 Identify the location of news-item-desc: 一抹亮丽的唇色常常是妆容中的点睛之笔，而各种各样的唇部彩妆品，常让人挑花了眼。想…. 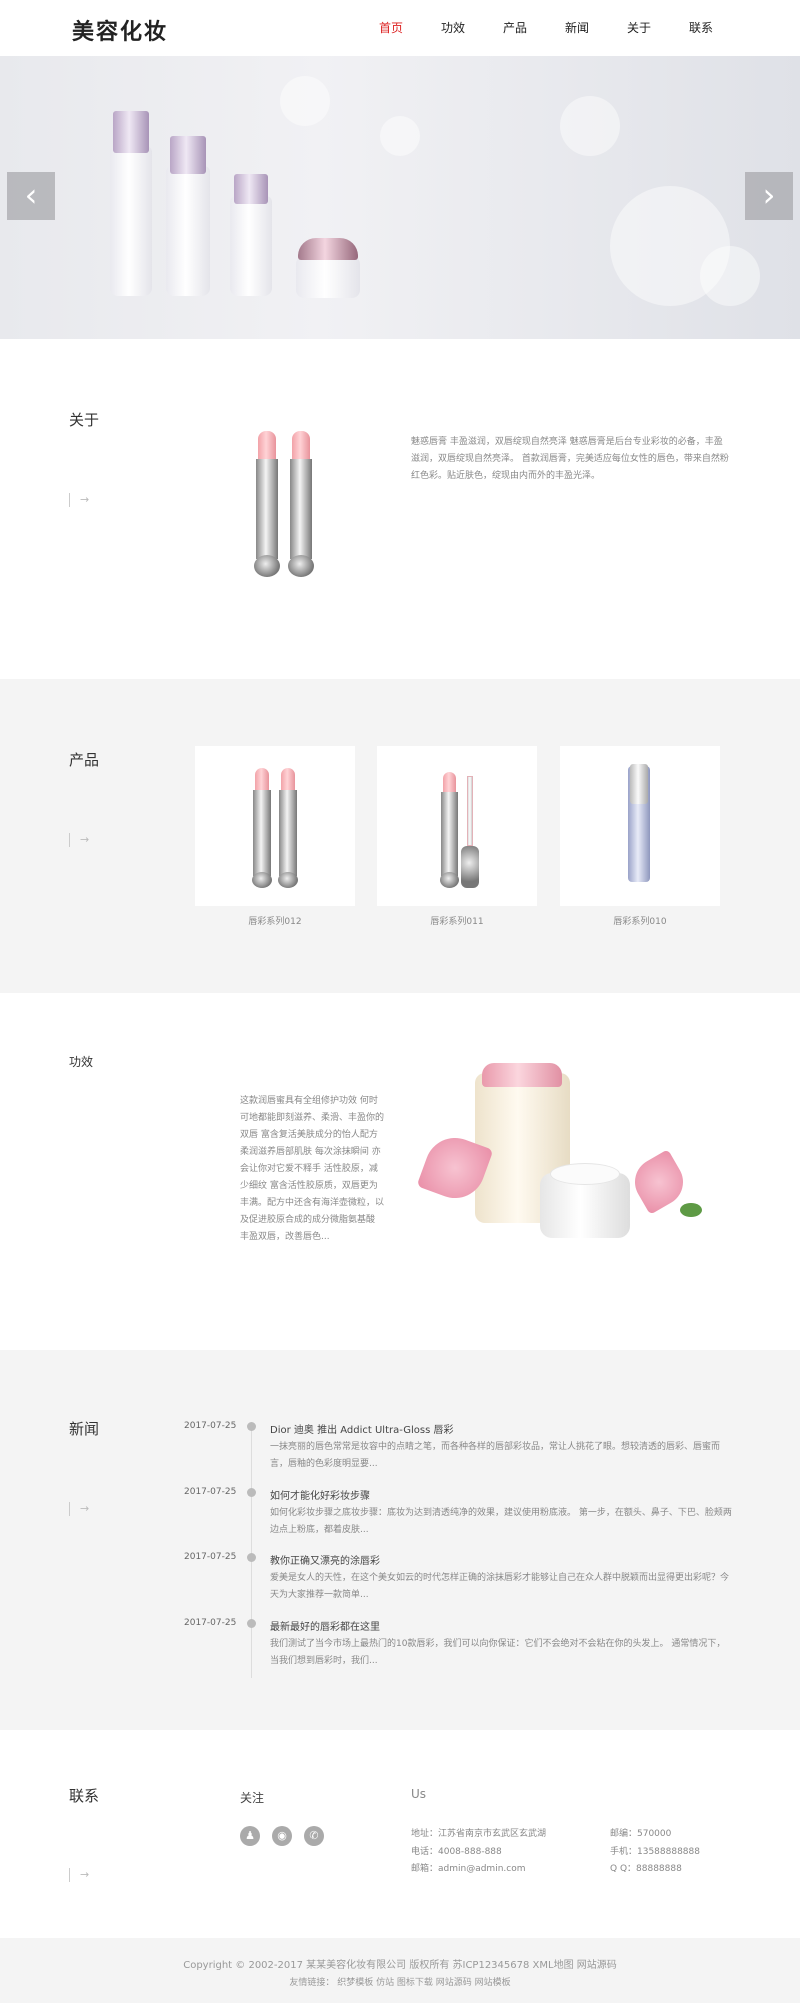
(495, 1455).